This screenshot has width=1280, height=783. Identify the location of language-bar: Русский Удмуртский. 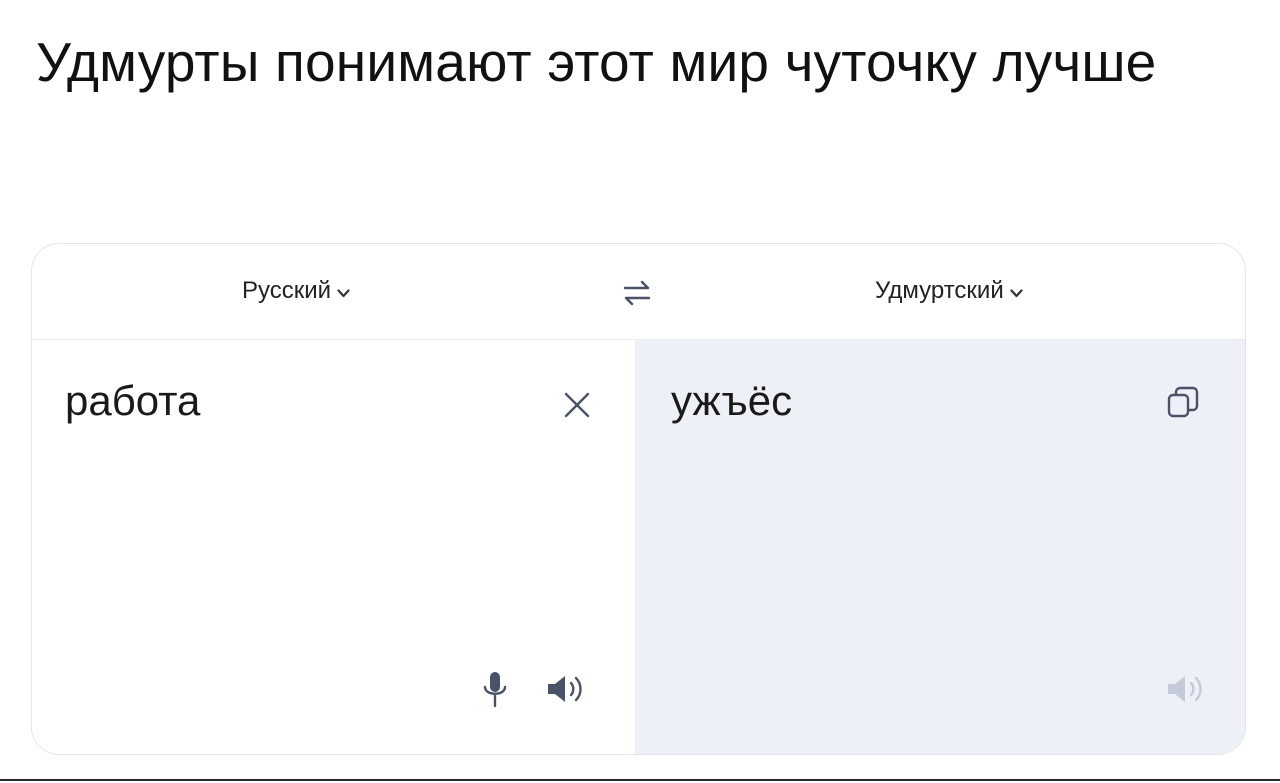
(638, 292).